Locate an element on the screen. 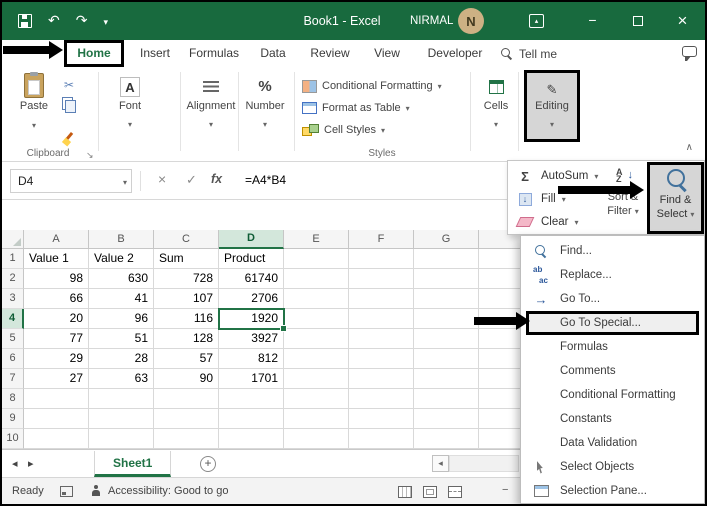 Image resolution: width=707 pixels, height=506 pixels. undo-icon is located at coordinates (54, 21).